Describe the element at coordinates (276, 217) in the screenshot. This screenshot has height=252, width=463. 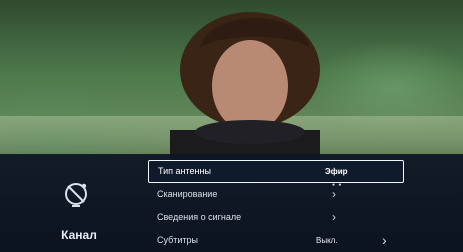
I see `menu-item-signal-info: Сведения о сигнале ›` at that location.